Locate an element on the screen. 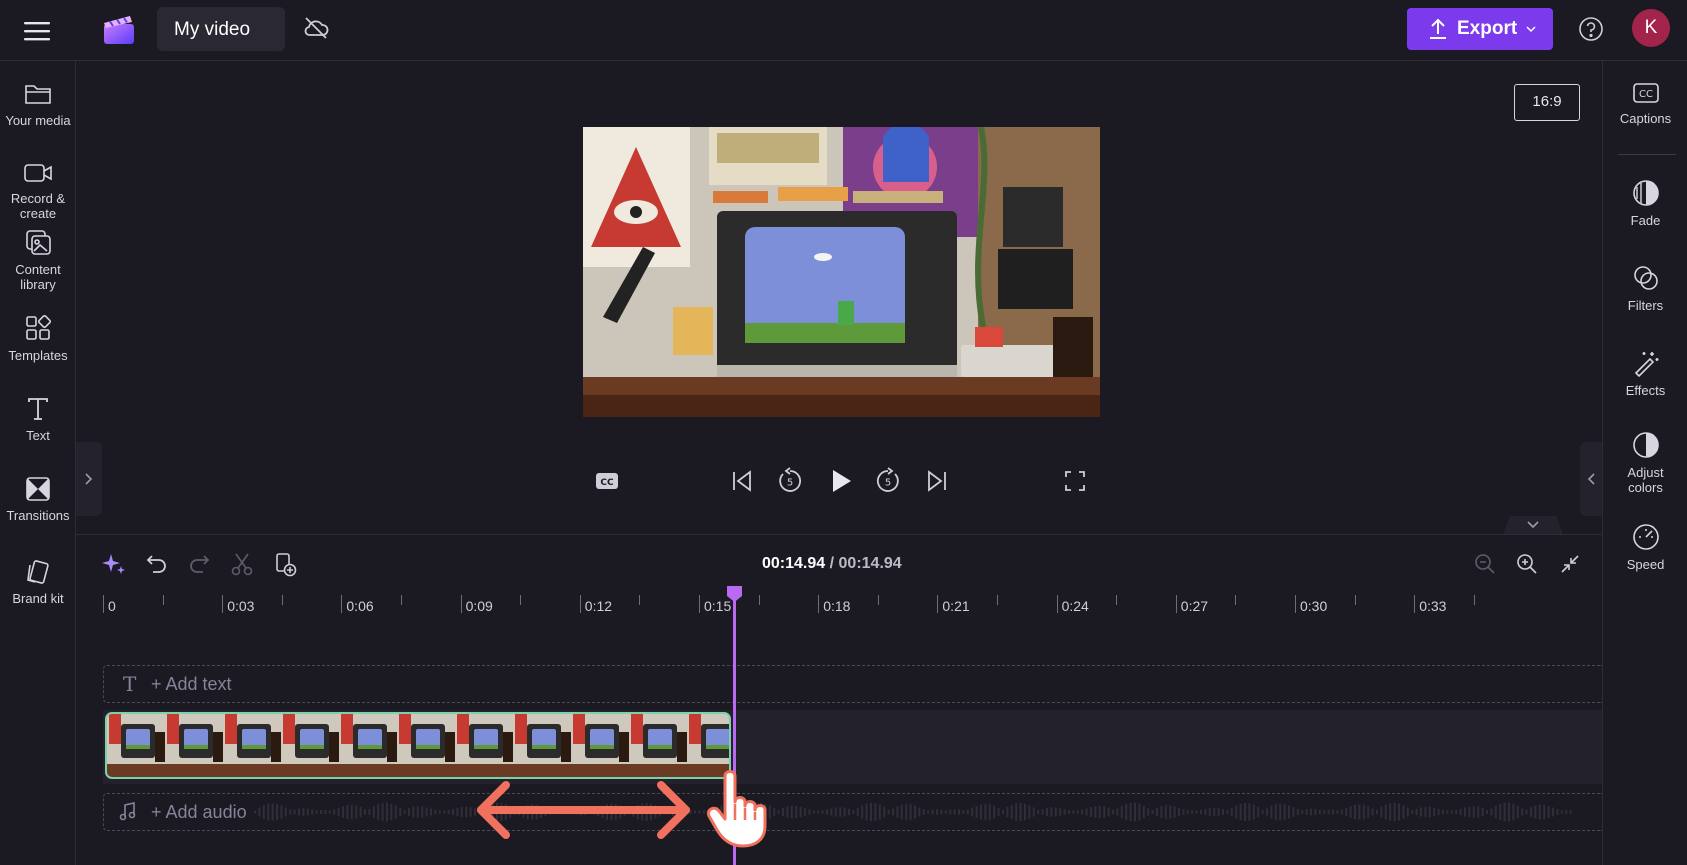 The width and height of the screenshot is (1687, 865). sidebar-item-adjust-colors: Adjust colors is located at coordinates (1645, 463).